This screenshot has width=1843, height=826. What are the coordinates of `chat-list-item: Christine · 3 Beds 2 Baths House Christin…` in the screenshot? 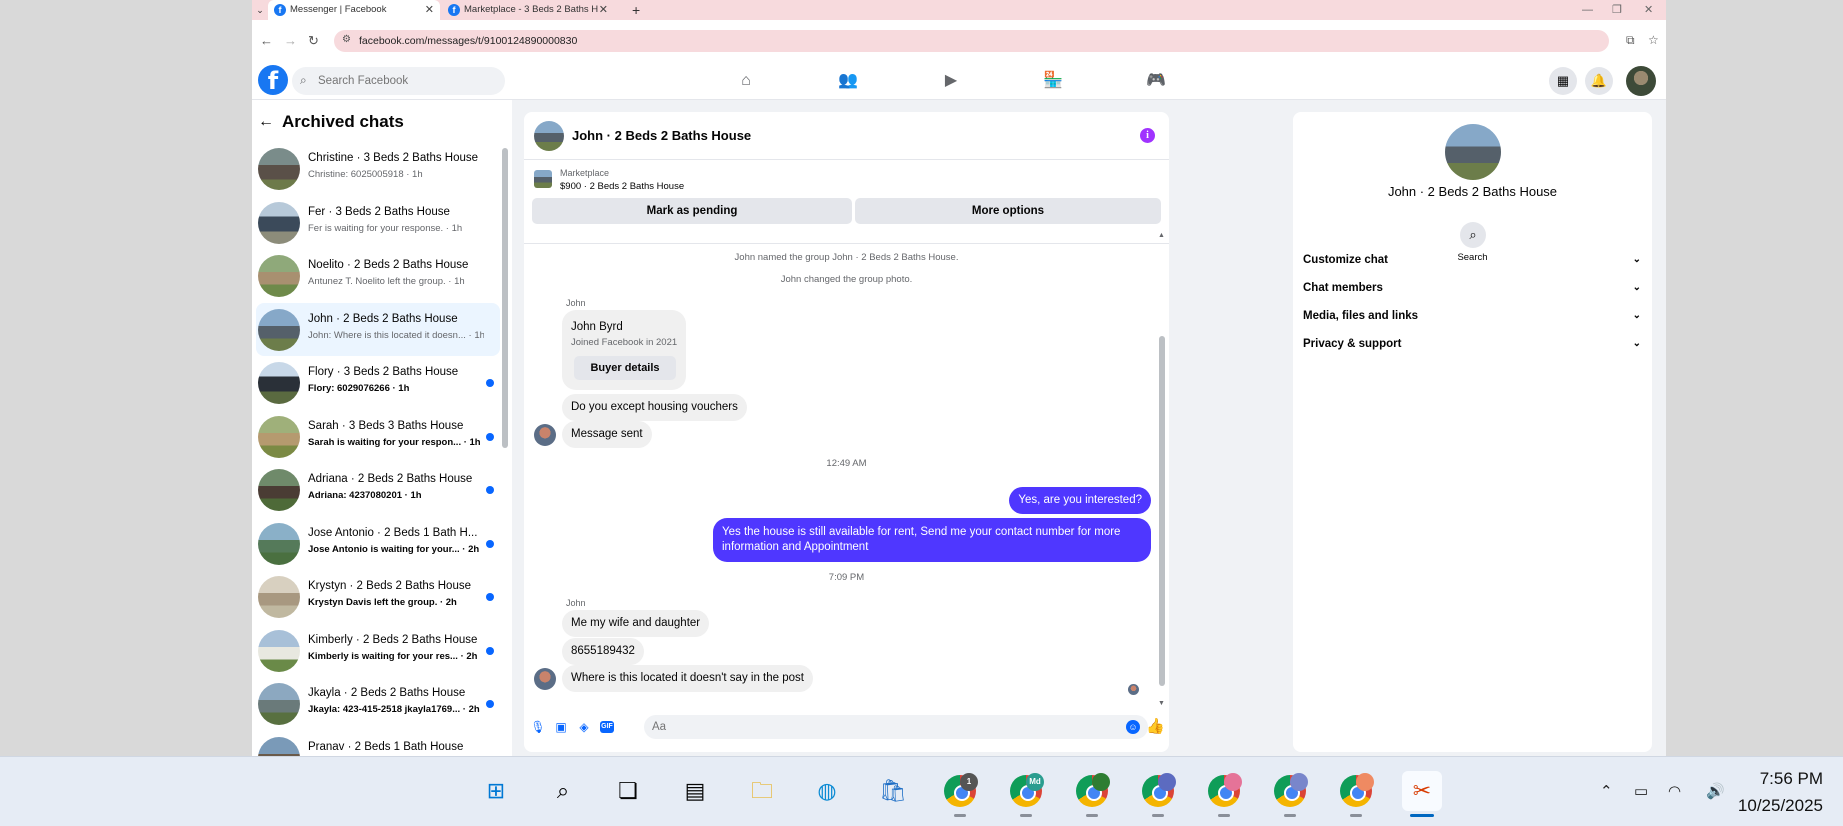 It's located at (378, 169).